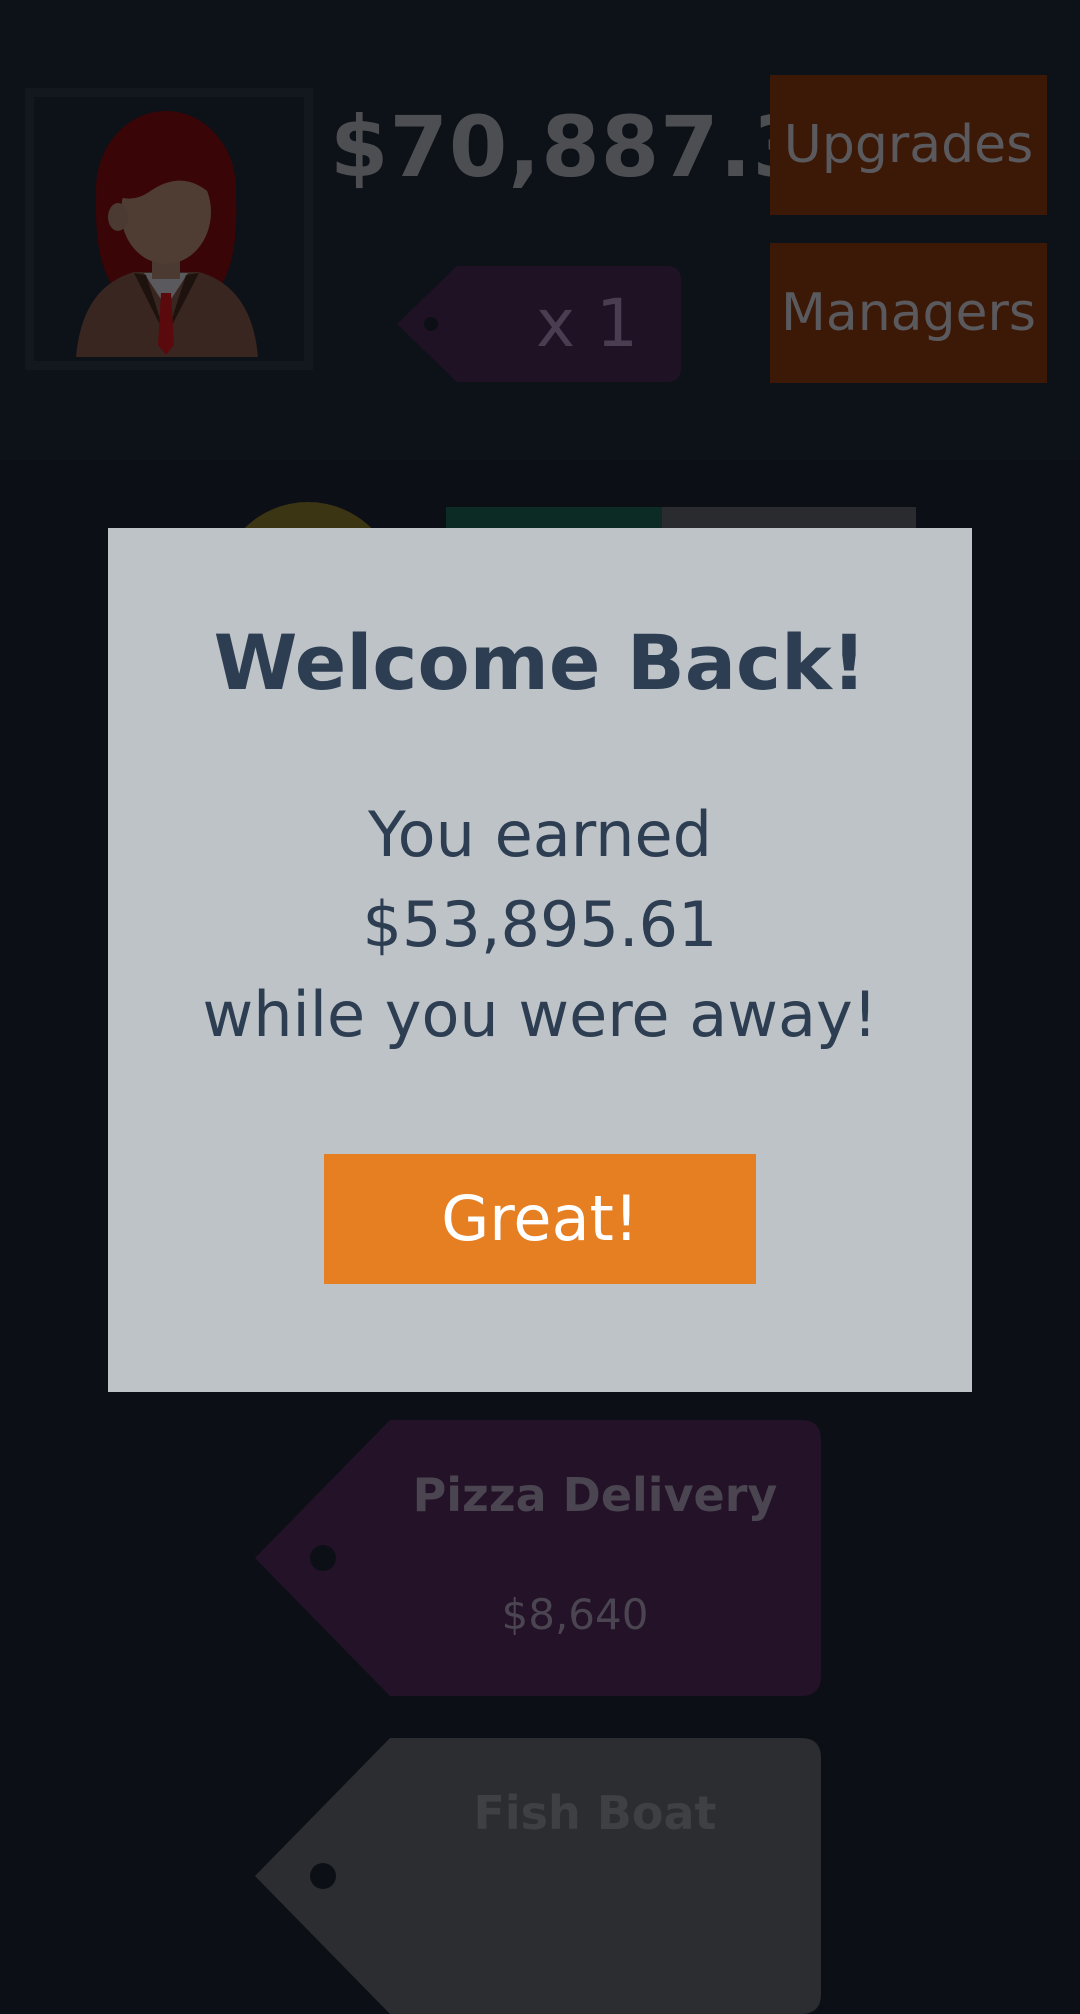 The image size is (1080, 2014). I want to click on business-pizza-delivery: Pizza Delivery $8,640, so click(538, 1558).